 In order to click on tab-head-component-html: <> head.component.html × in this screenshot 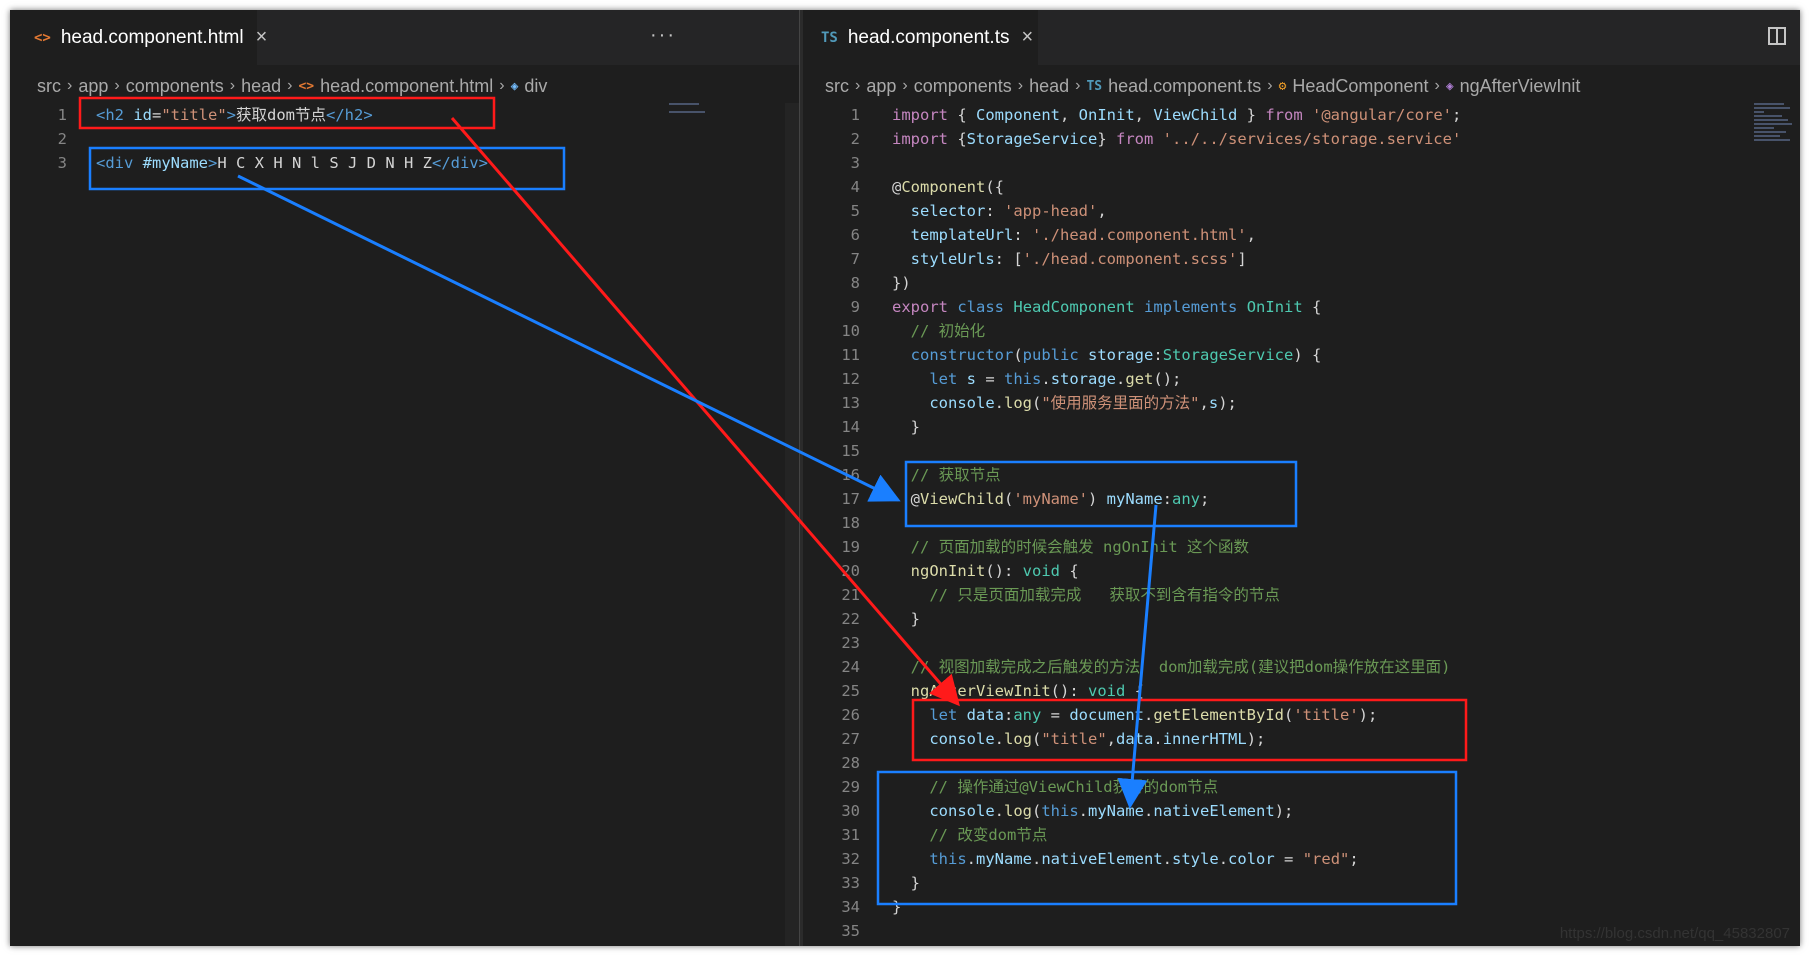, I will do `click(138, 37)`.